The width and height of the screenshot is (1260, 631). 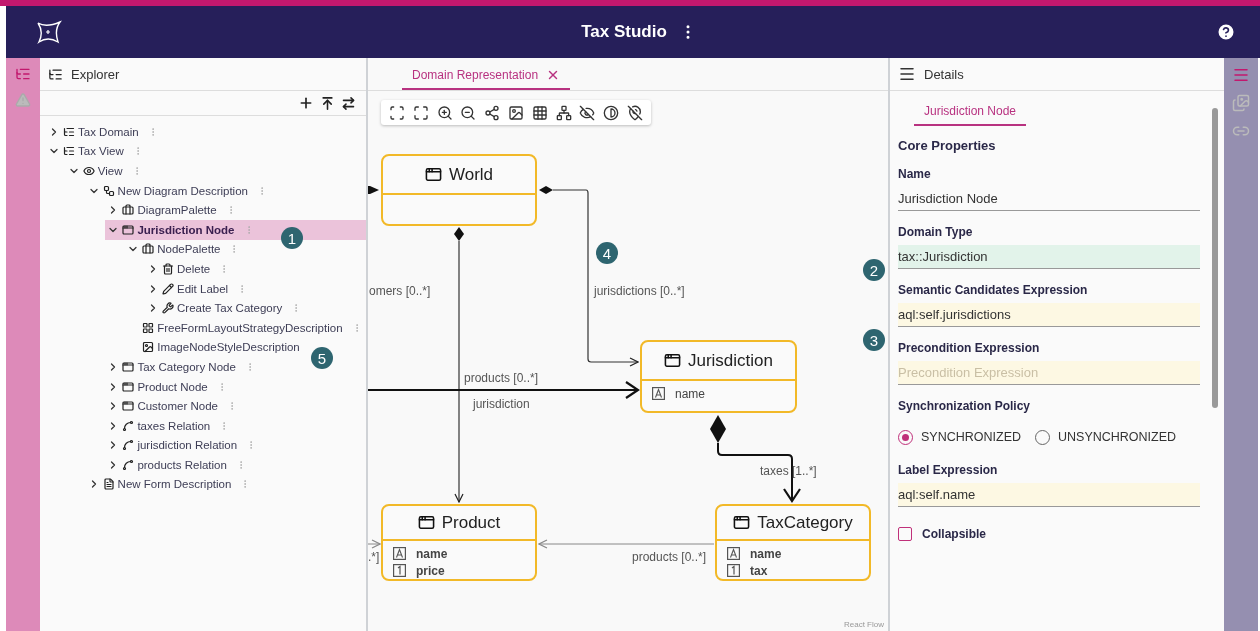 I want to click on attribution-text: React Flow, so click(x=864, y=624).